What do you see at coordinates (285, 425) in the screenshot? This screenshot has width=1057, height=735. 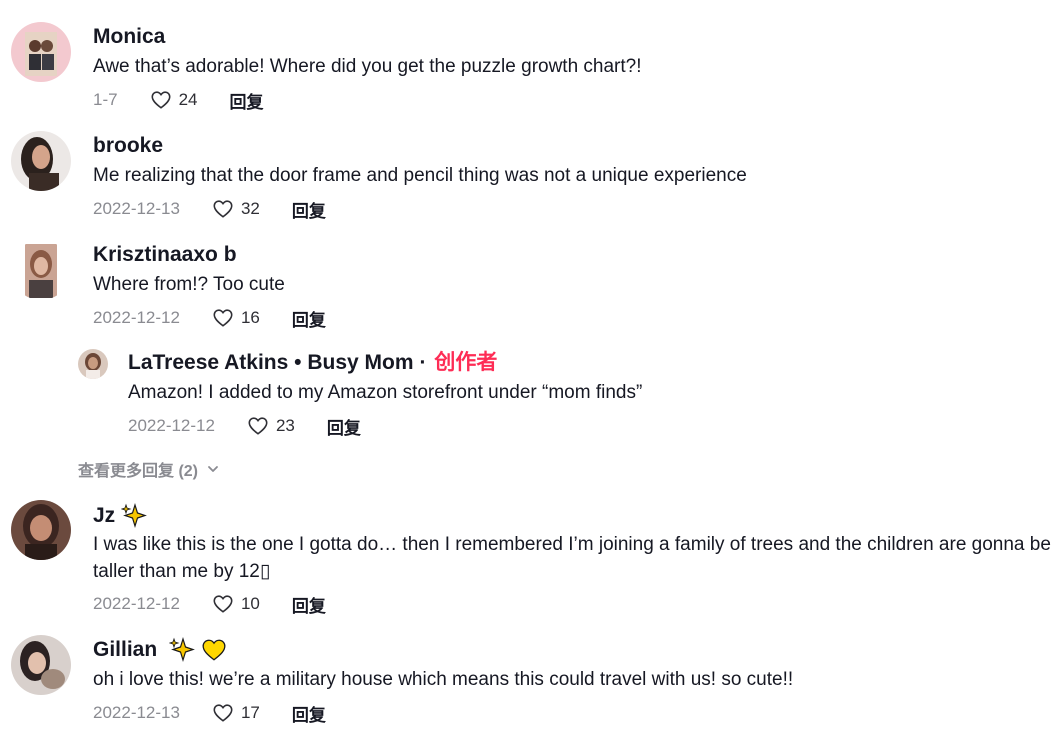 I see `like-count: 23` at bounding box center [285, 425].